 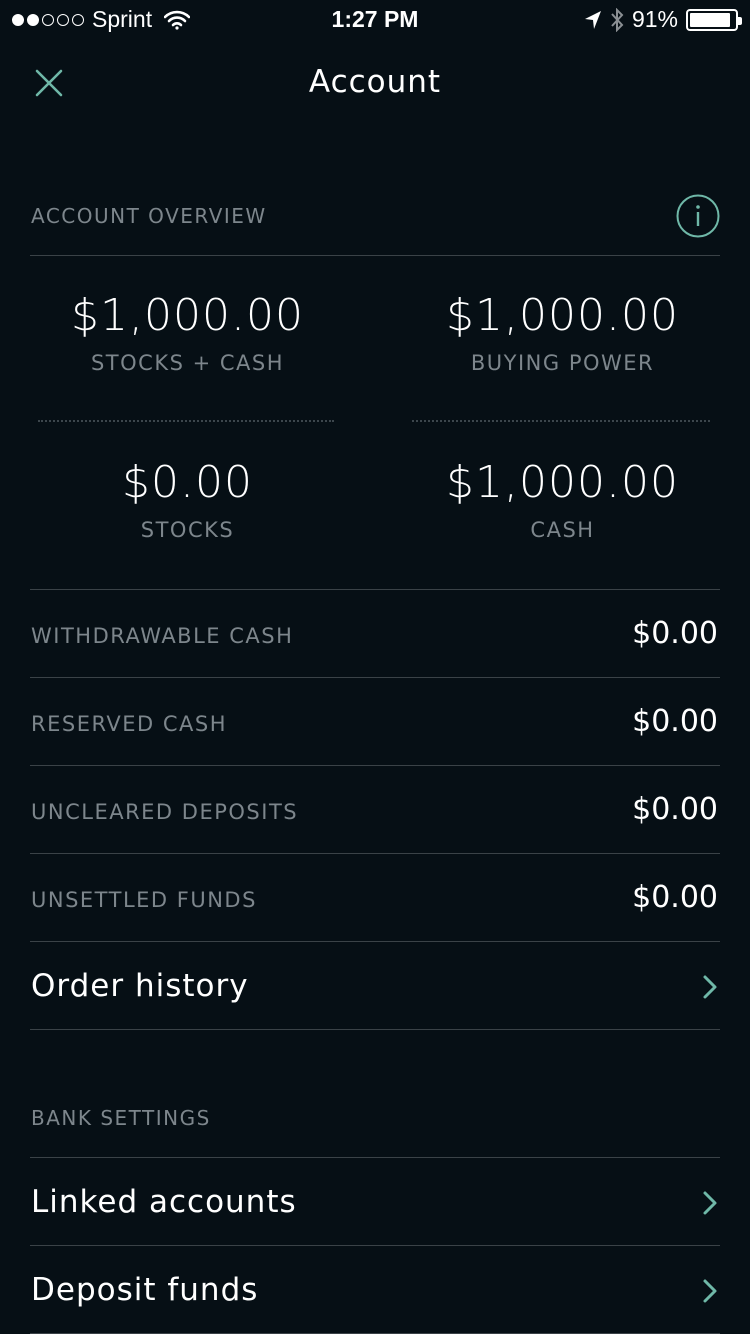 I want to click on unsettled-funds-row: UNSETTLED FUNDS $0.00, so click(x=375, y=898).